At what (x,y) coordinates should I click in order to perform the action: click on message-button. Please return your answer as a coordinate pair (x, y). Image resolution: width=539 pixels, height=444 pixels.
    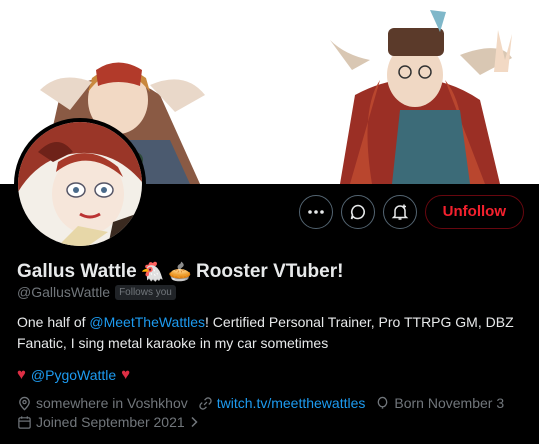
    Looking at the image, I should click on (357, 212).